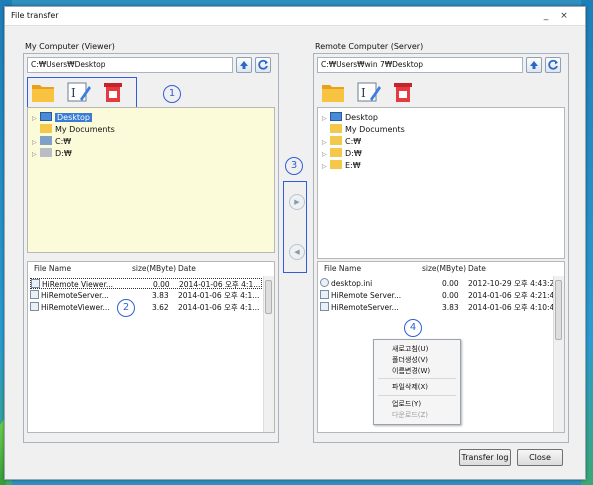  What do you see at coordinates (439, 283) in the screenshot?
I see `table-row: desktop.ini 0.00 2012-10-29 오후 4:43:22` at bounding box center [439, 283].